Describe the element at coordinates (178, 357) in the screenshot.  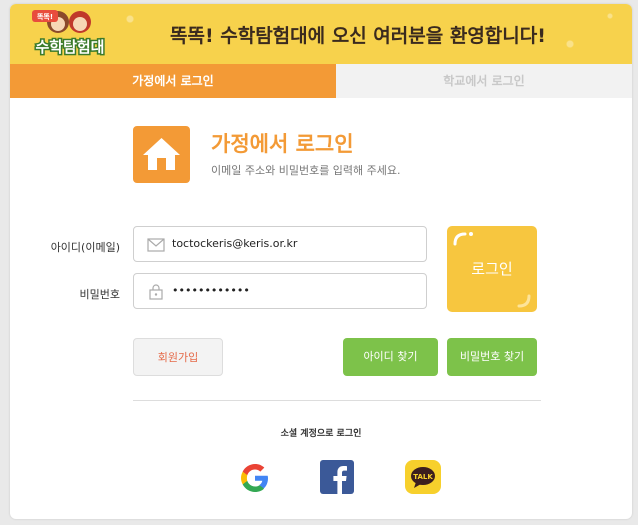
I see `signup-button: 회원가입` at that location.